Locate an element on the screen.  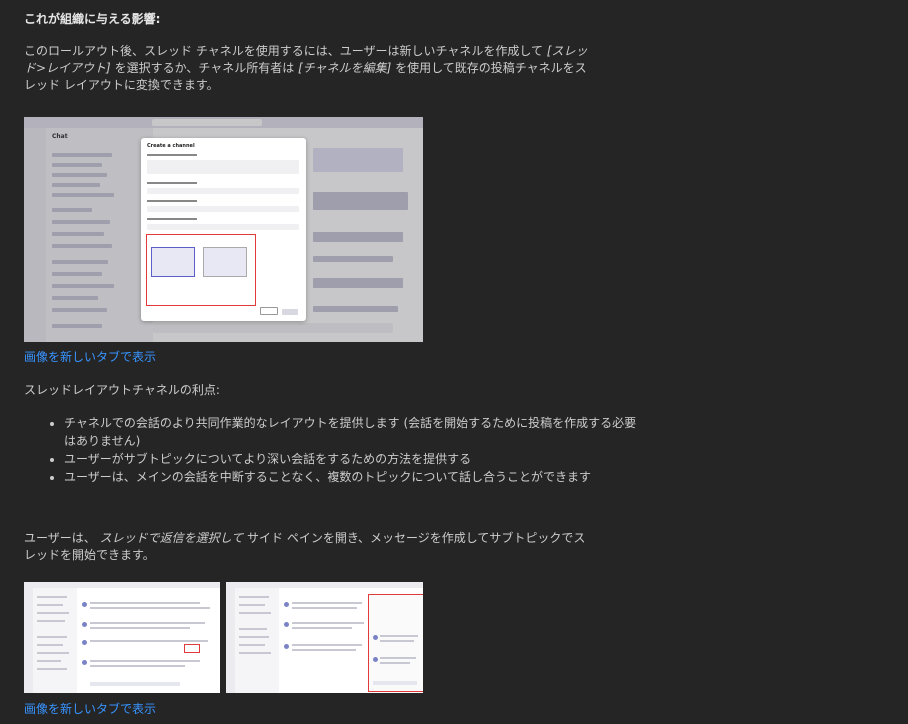
posts-layout-card is located at coordinates (225, 262).